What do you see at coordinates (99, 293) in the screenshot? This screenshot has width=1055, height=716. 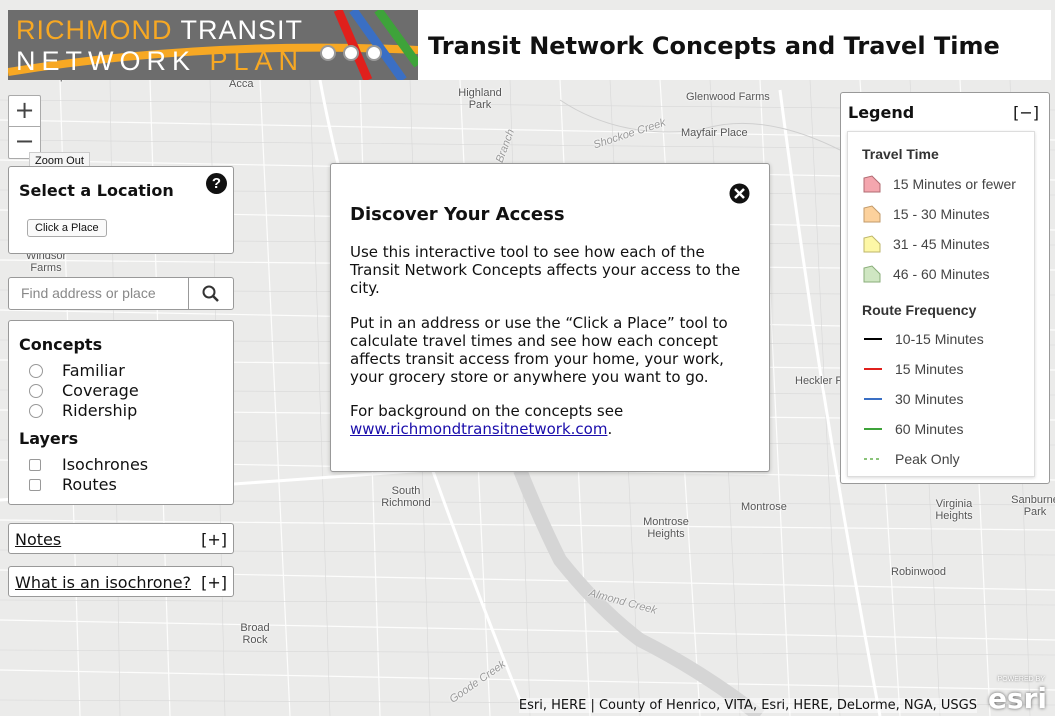 I see `search-input: Find address or place` at bounding box center [99, 293].